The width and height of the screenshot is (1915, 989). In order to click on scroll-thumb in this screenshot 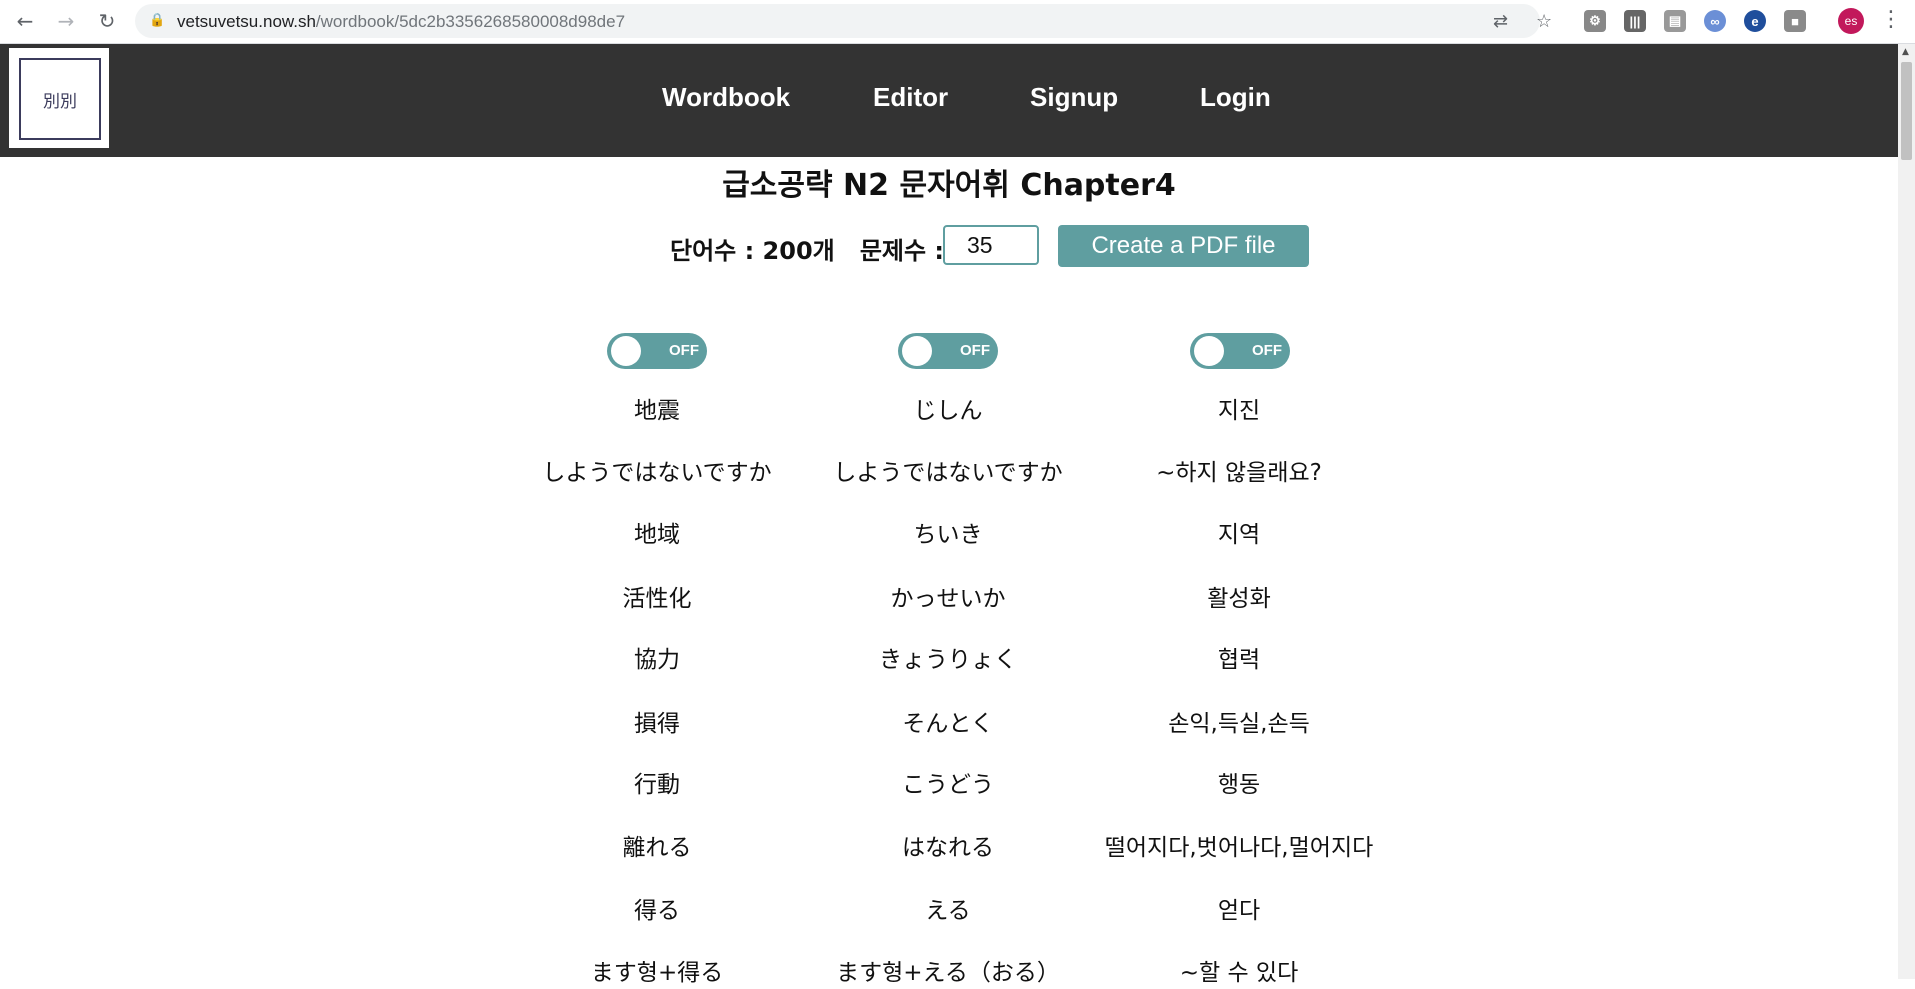, I will do `click(1906, 111)`.